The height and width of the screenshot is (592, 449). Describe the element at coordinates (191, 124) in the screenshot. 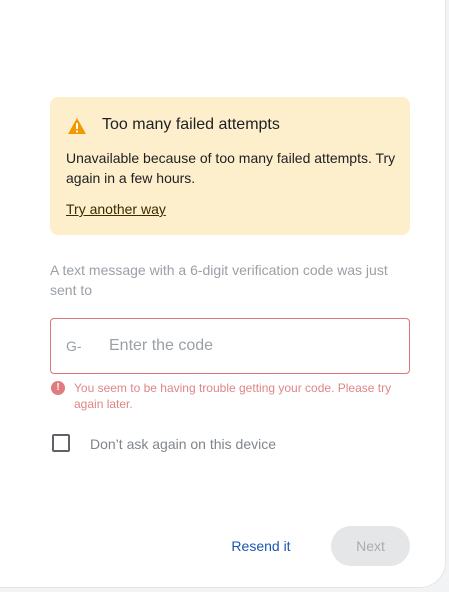

I see `alert-title: Too many failed attempts` at that location.